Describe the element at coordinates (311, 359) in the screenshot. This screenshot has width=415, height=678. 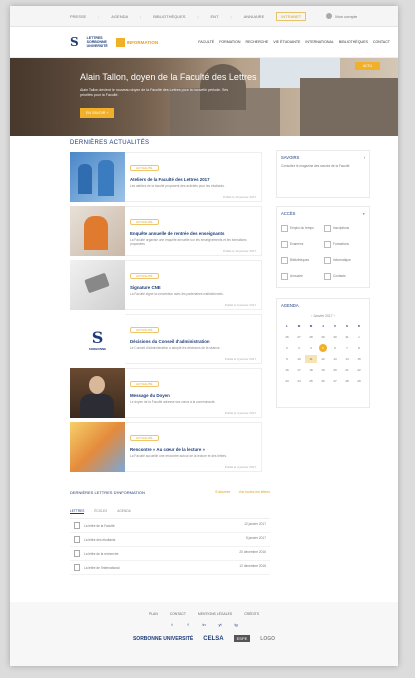
I see `calendar-date: 11` at that location.